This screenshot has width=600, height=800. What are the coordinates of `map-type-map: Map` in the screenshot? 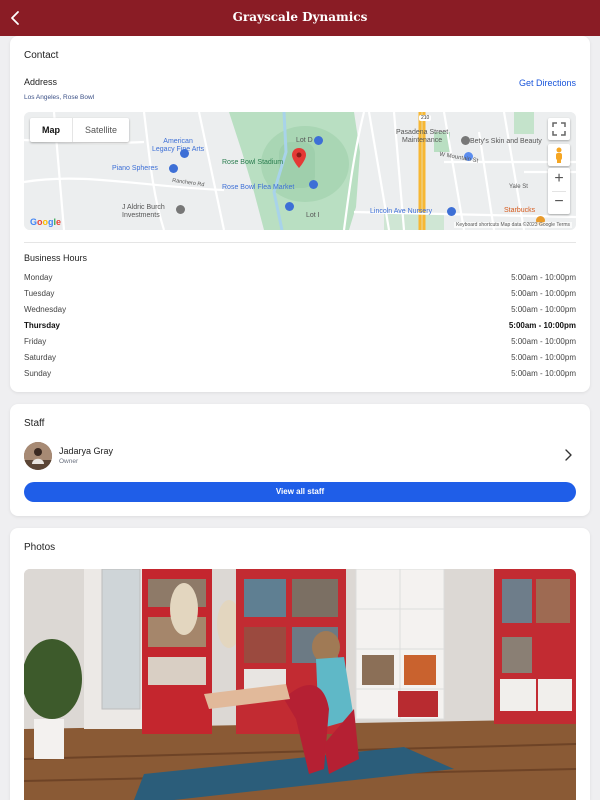 It's located at (51, 130).